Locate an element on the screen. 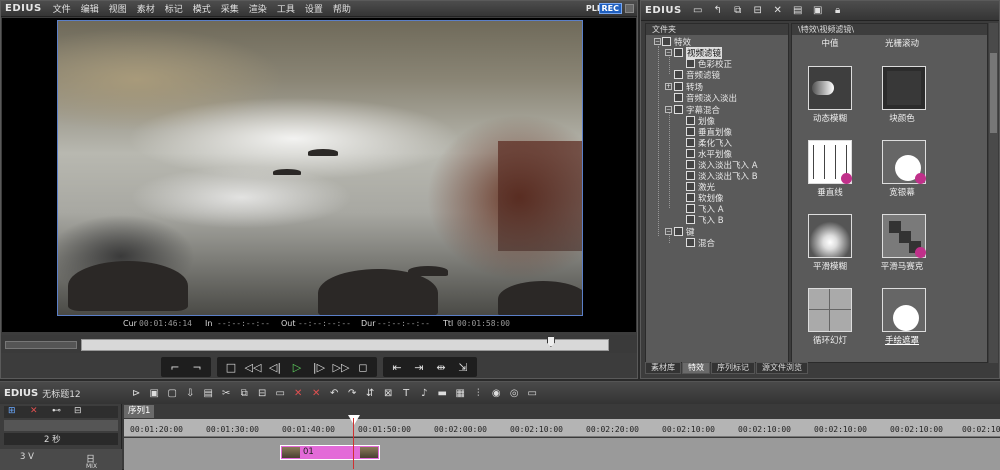  set-out-icon: ¬ is located at coordinates (197, 367).